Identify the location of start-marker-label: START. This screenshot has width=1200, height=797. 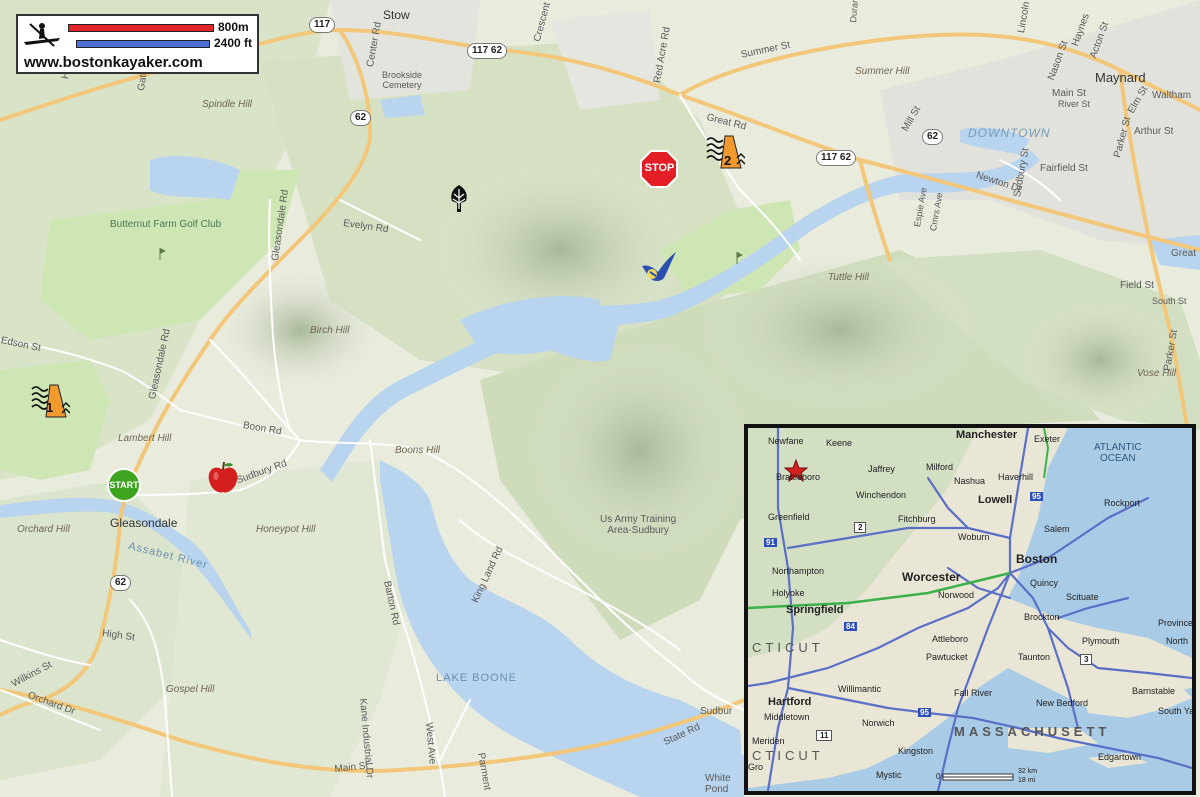
(124, 485).